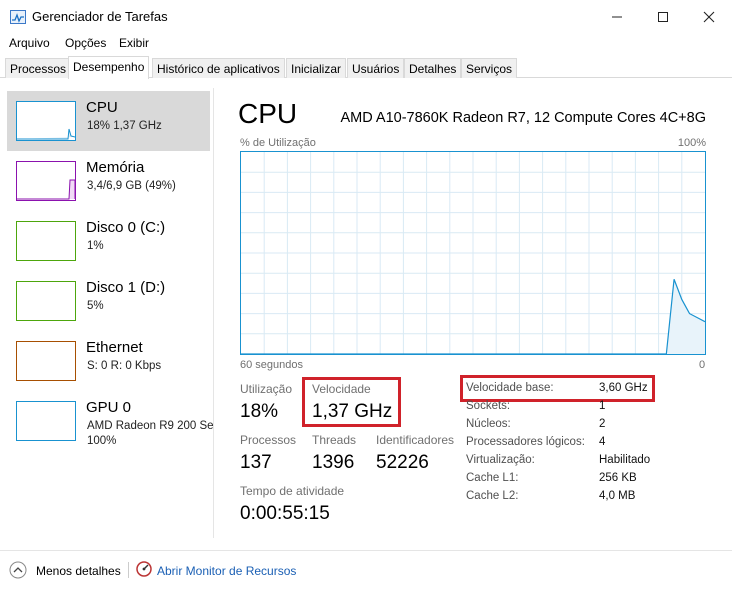 Image resolution: width=732 pixels, height=592 pixels. I want to click on cpu-thumbnail-graph, so click(46, 121).